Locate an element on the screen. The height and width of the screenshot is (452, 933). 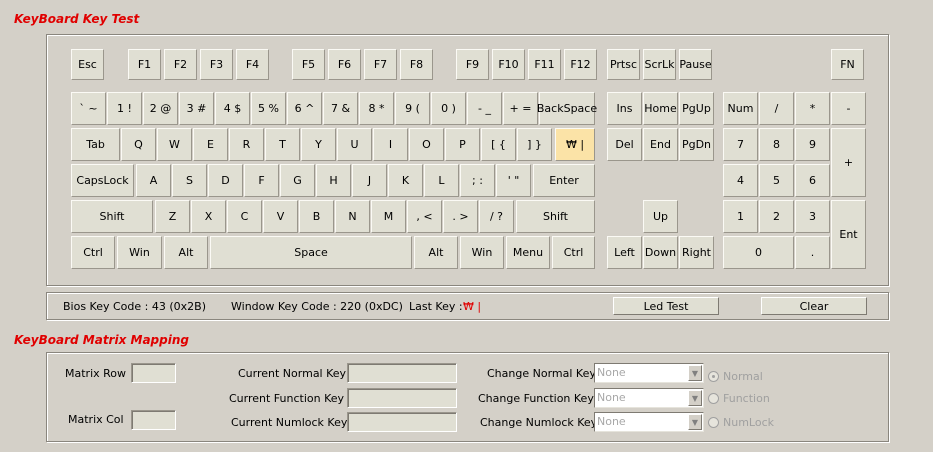
key-t: T is located at coordinates (282, 144).